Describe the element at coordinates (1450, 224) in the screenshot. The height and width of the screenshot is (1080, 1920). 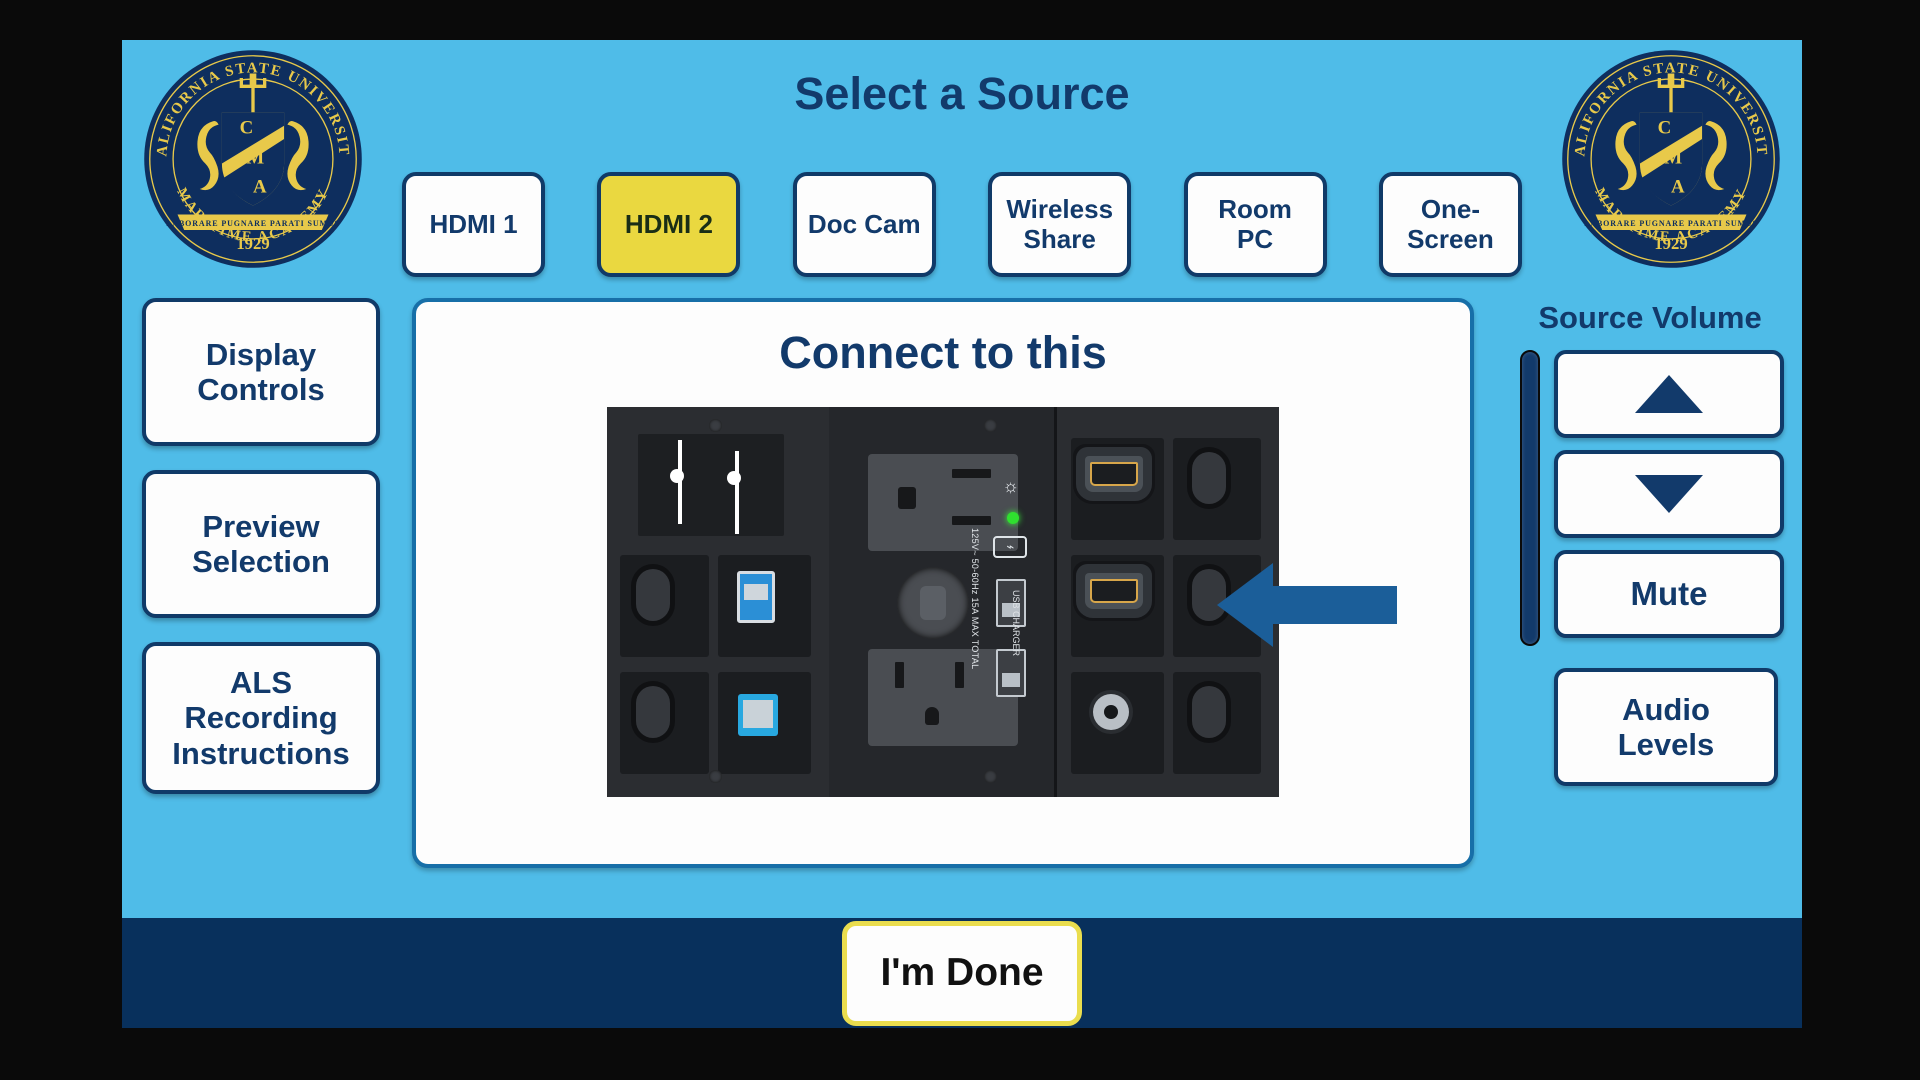
I see `source-button-one-screen: One- Screen` at that location.